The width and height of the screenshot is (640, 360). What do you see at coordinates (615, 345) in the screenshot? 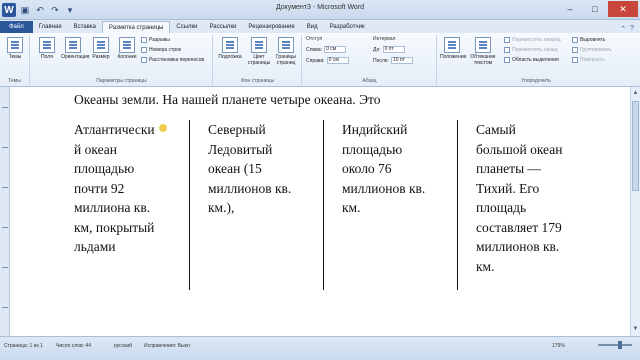
I see `zoom-slider` at bounding box center [615, 345].